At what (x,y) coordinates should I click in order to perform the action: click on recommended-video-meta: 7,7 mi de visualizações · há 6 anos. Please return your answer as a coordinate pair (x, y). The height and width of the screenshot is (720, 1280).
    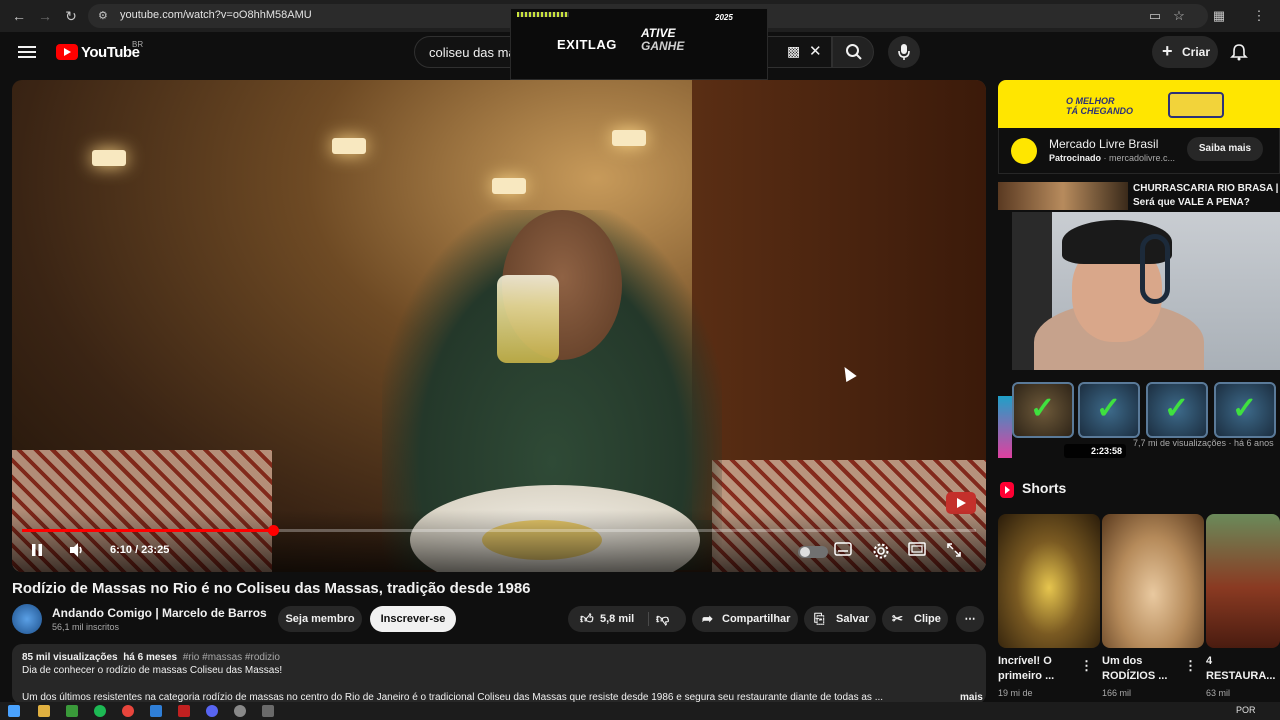
    Looking at the image, I should click on (1203, 443).